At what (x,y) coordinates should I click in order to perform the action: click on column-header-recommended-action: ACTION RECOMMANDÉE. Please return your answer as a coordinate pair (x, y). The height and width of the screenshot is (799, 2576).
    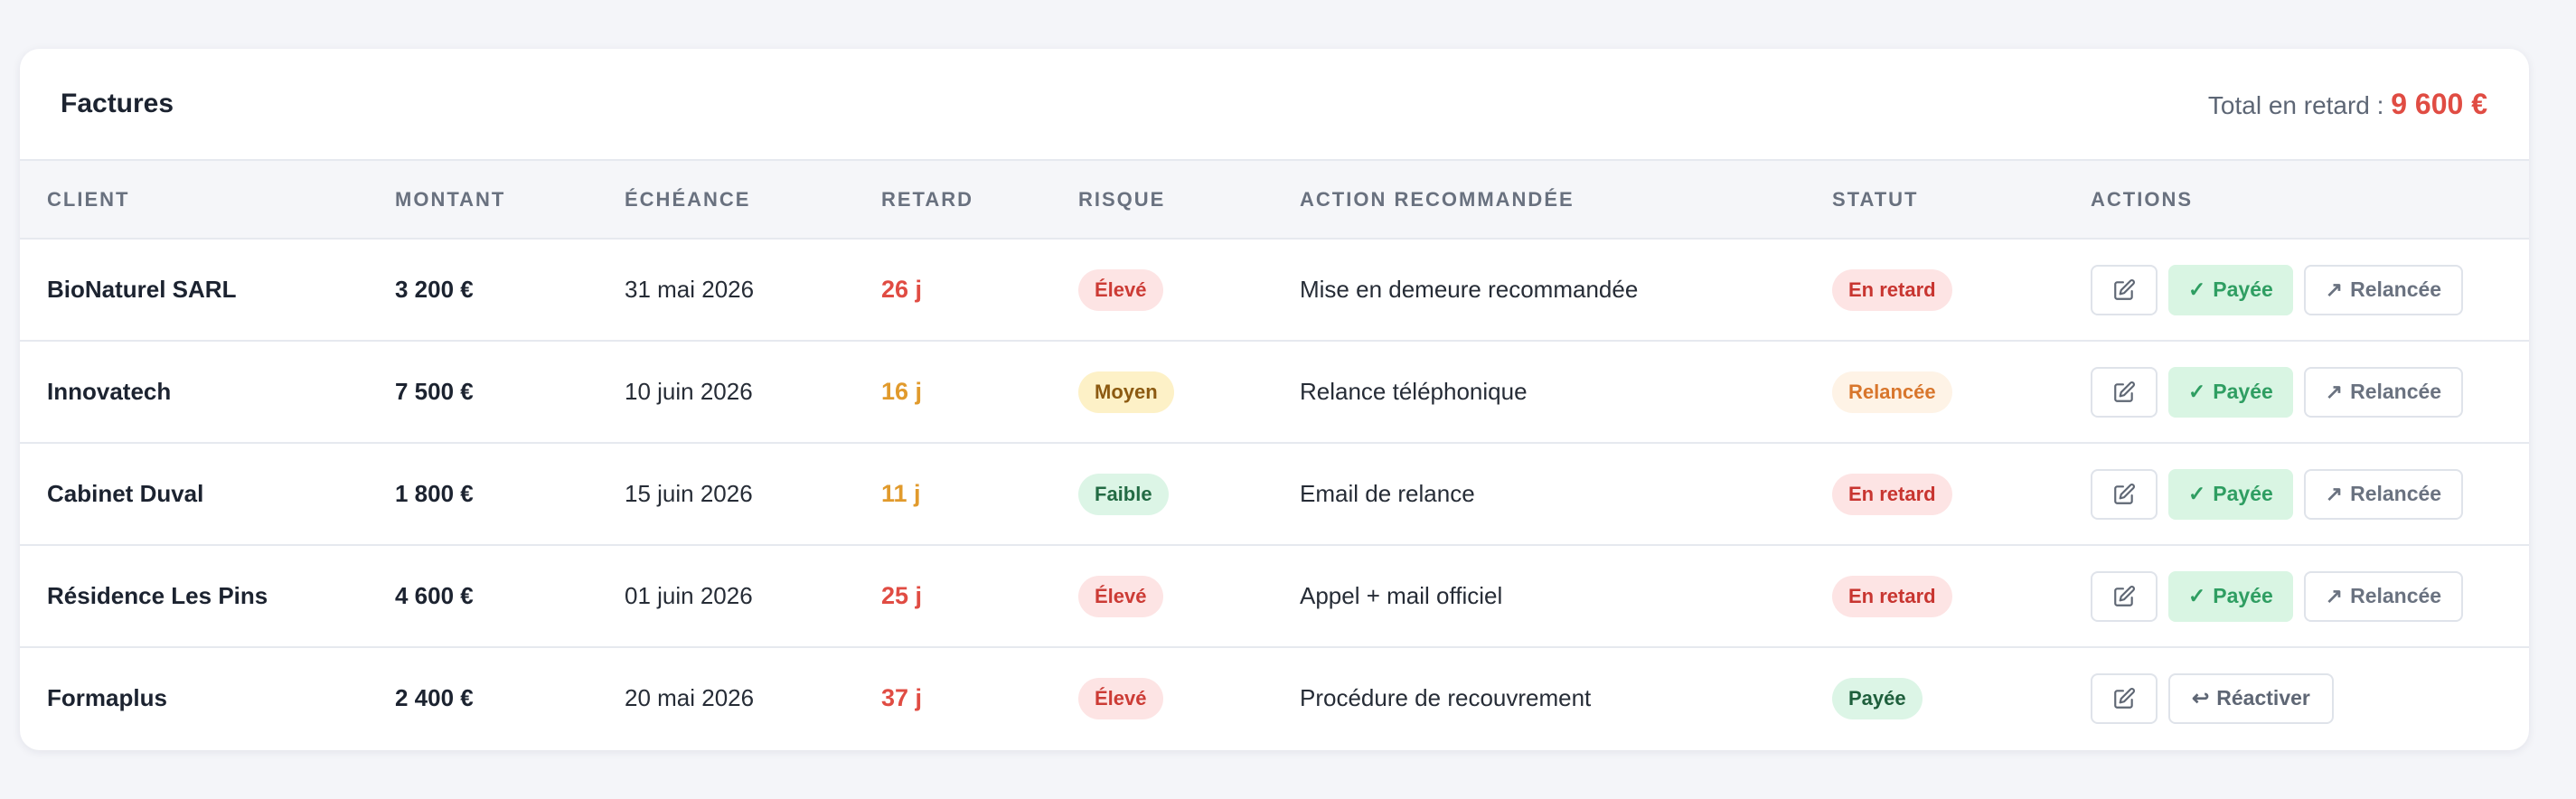
    Looking at the image, I should click on (1566, 200).